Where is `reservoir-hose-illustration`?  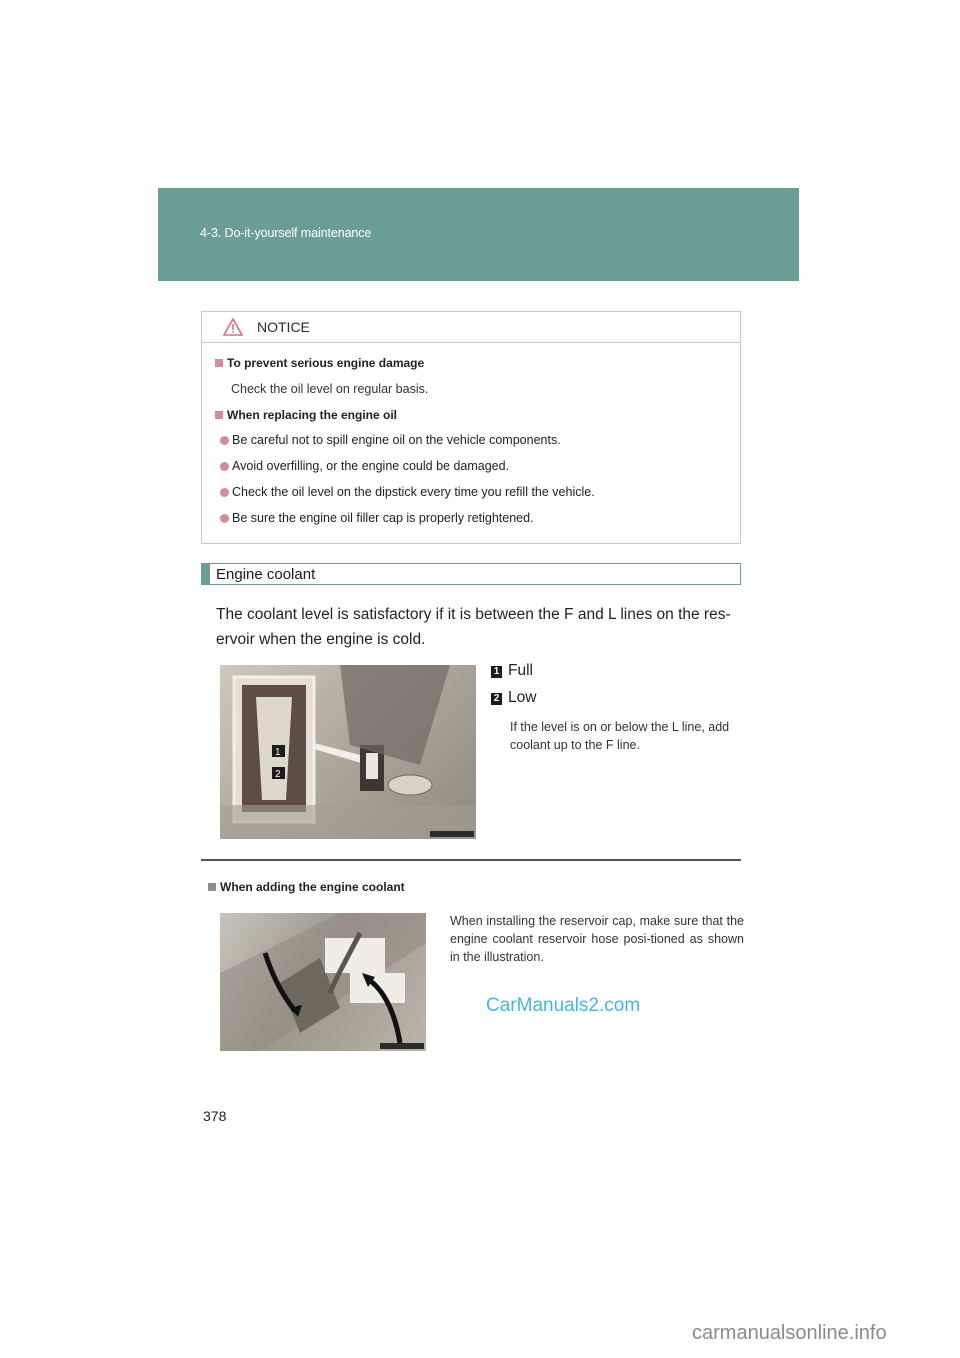
reservoir-hose-illustration is located at coordinates (323, 982).